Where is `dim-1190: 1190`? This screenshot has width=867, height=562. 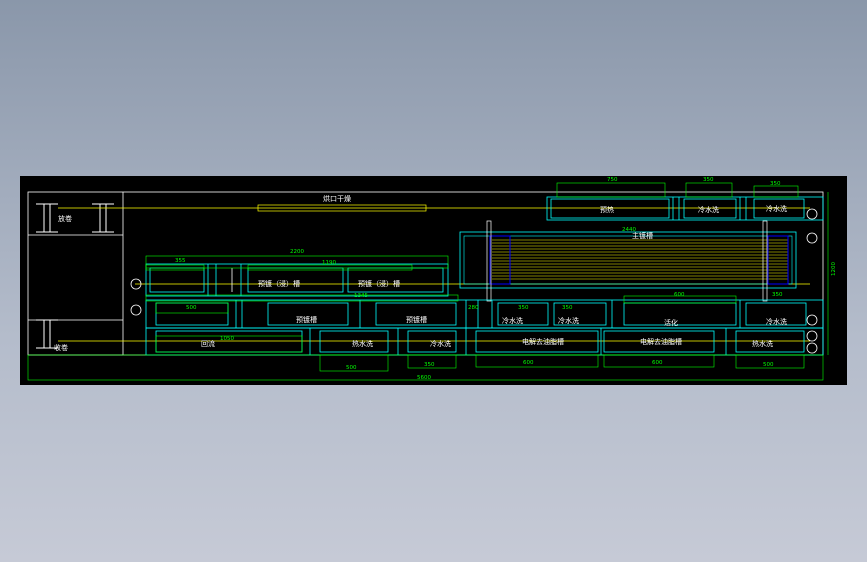
dim-1190: 1190 is located at coordinates (329, 263).